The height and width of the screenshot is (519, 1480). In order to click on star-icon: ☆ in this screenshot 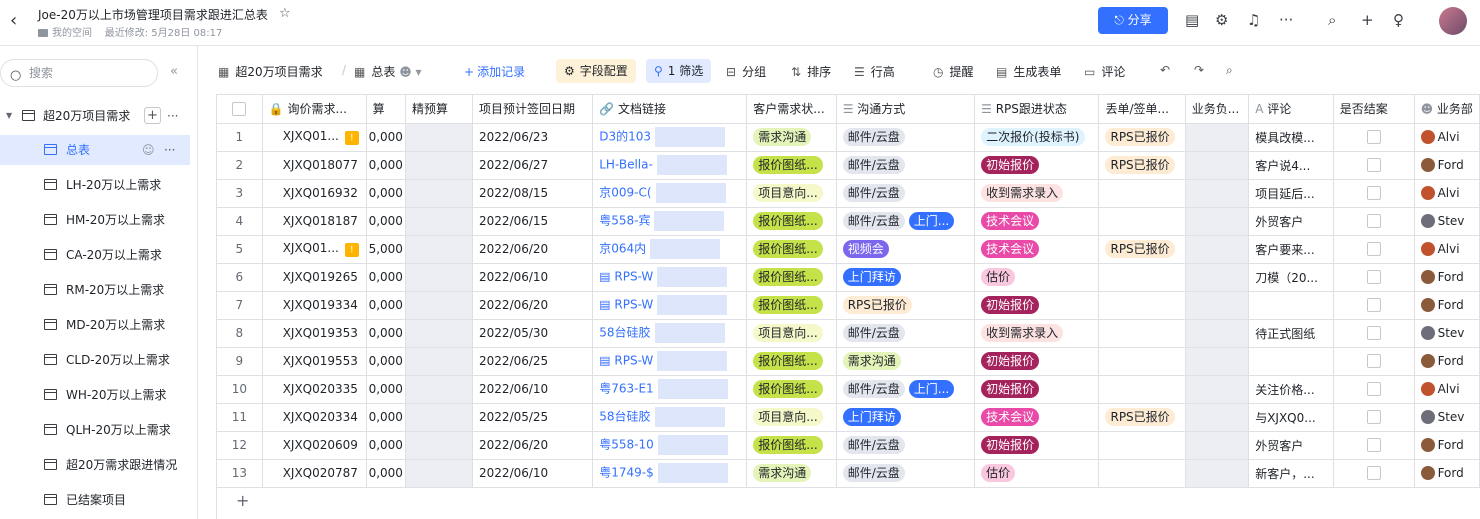, I will do `click(285, 13)`.